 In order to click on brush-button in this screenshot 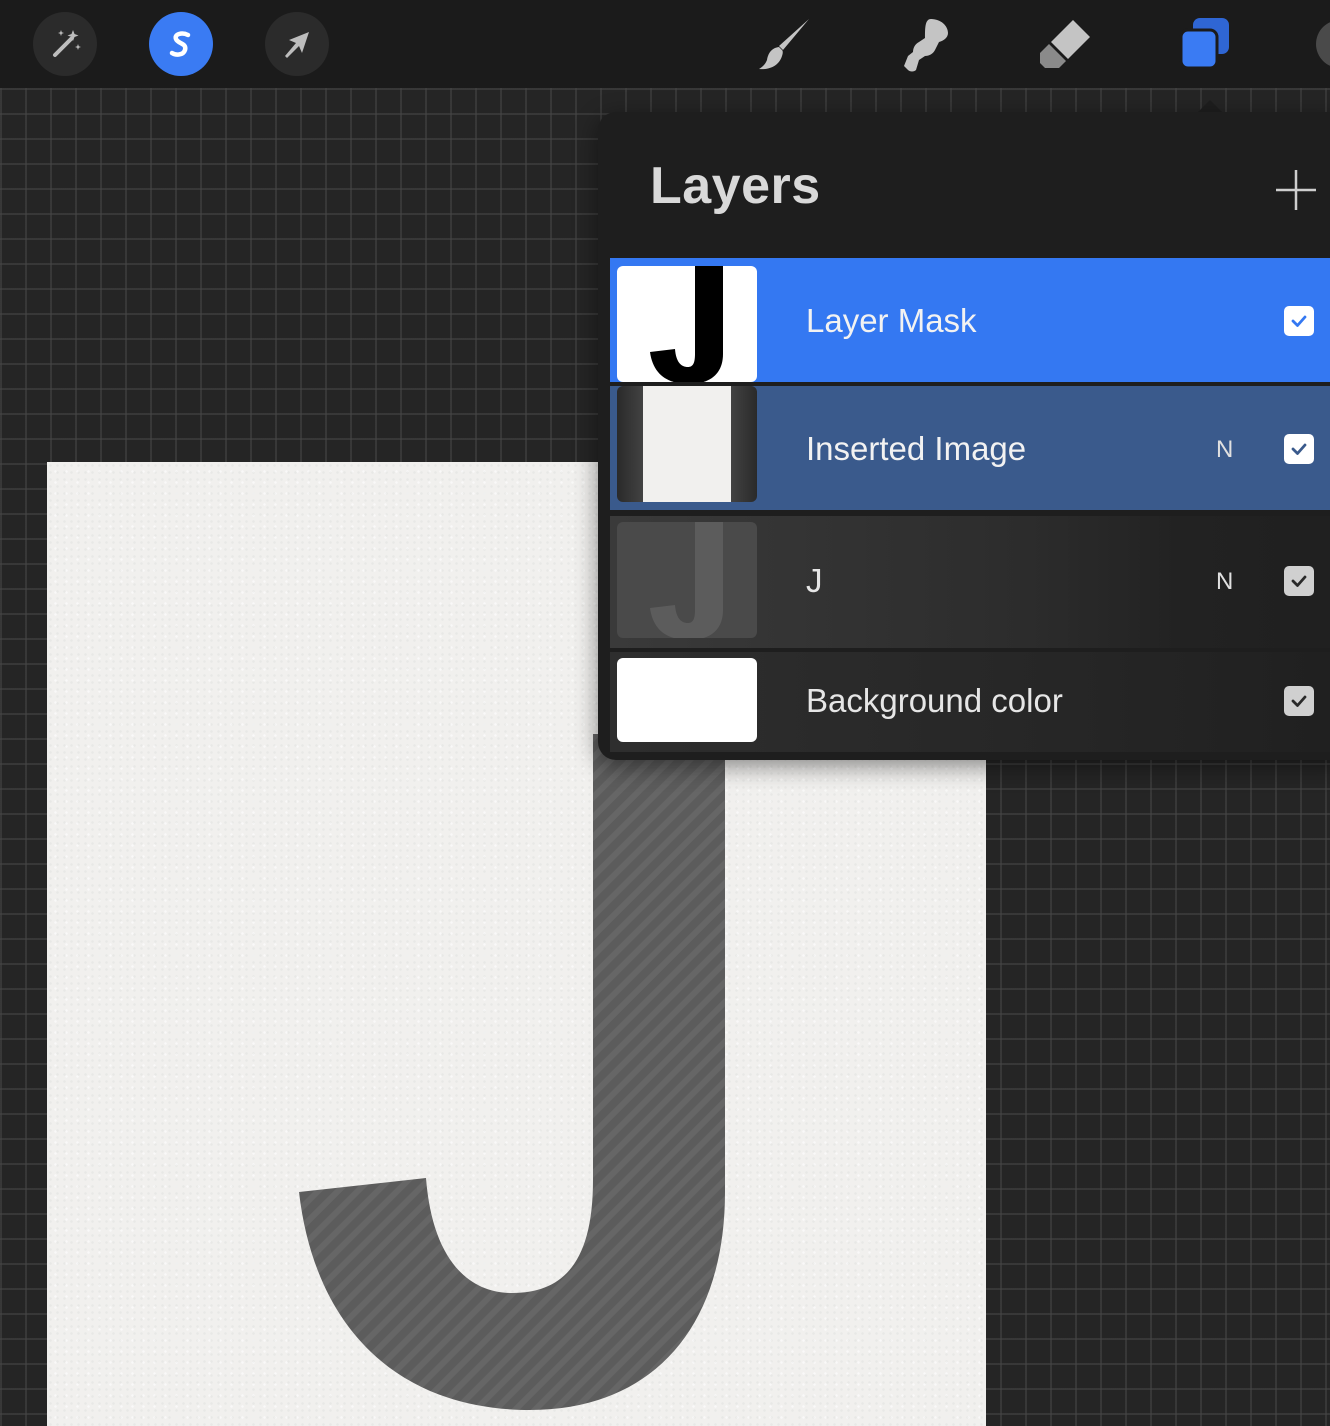, I will do `click(785, 44)`.